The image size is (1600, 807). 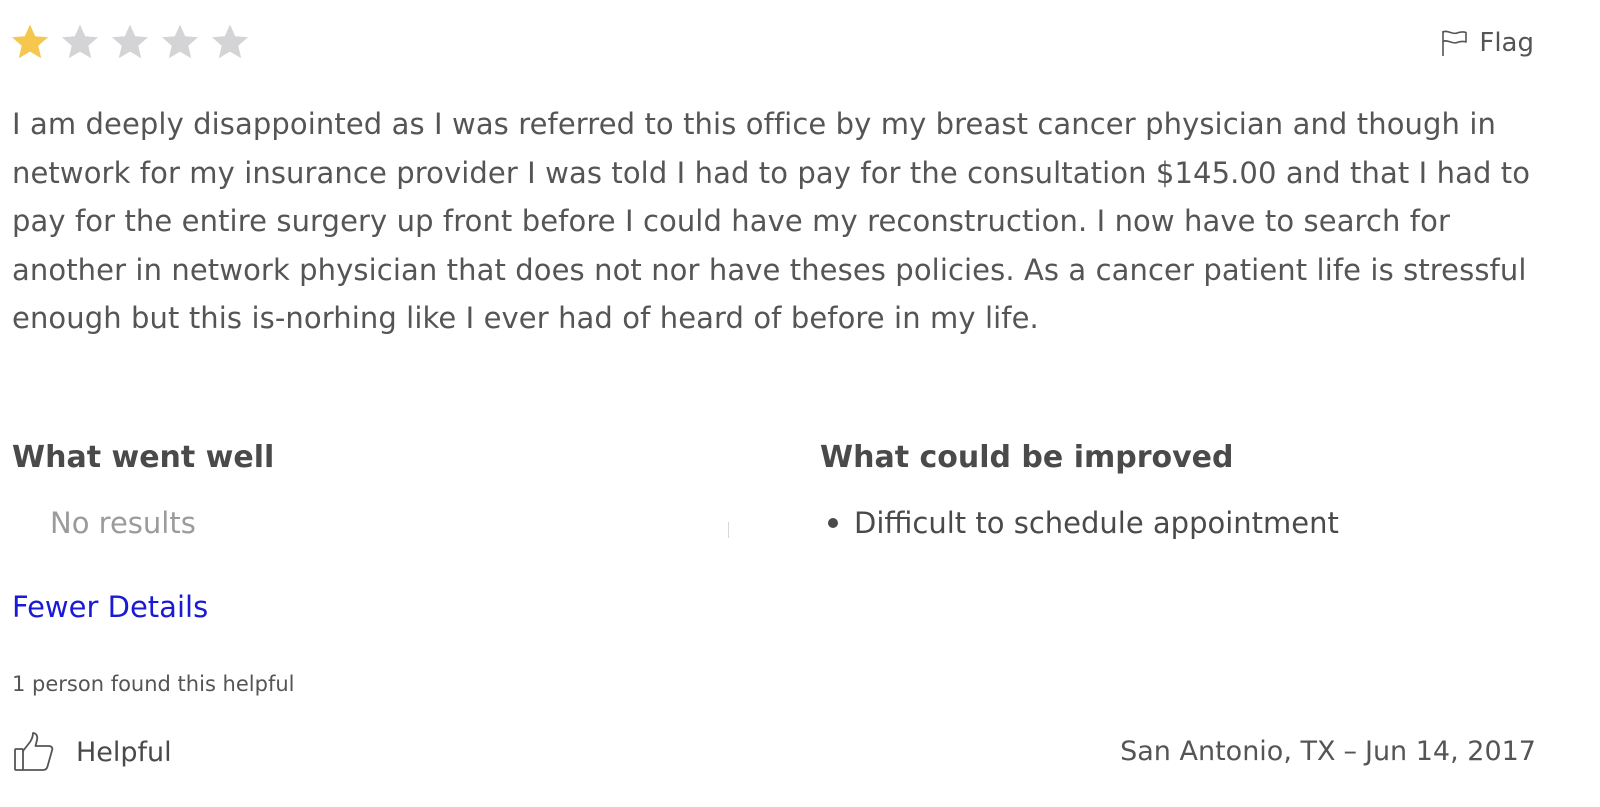 What do you see at coordinates (124, 752) in the screenshot?
I see `helpful-label: Helpful` at bounding box center [124, 752].